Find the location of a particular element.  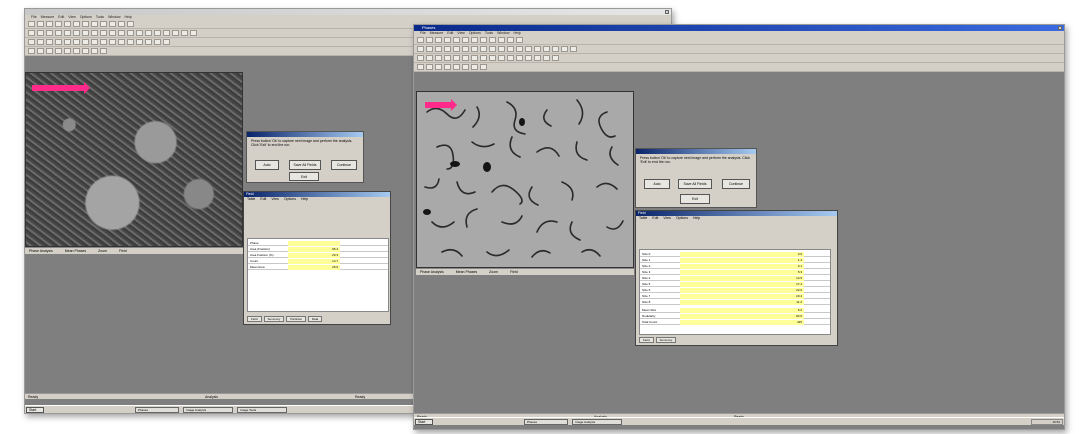

ellipse-icon is located at coordinates (447, 49).